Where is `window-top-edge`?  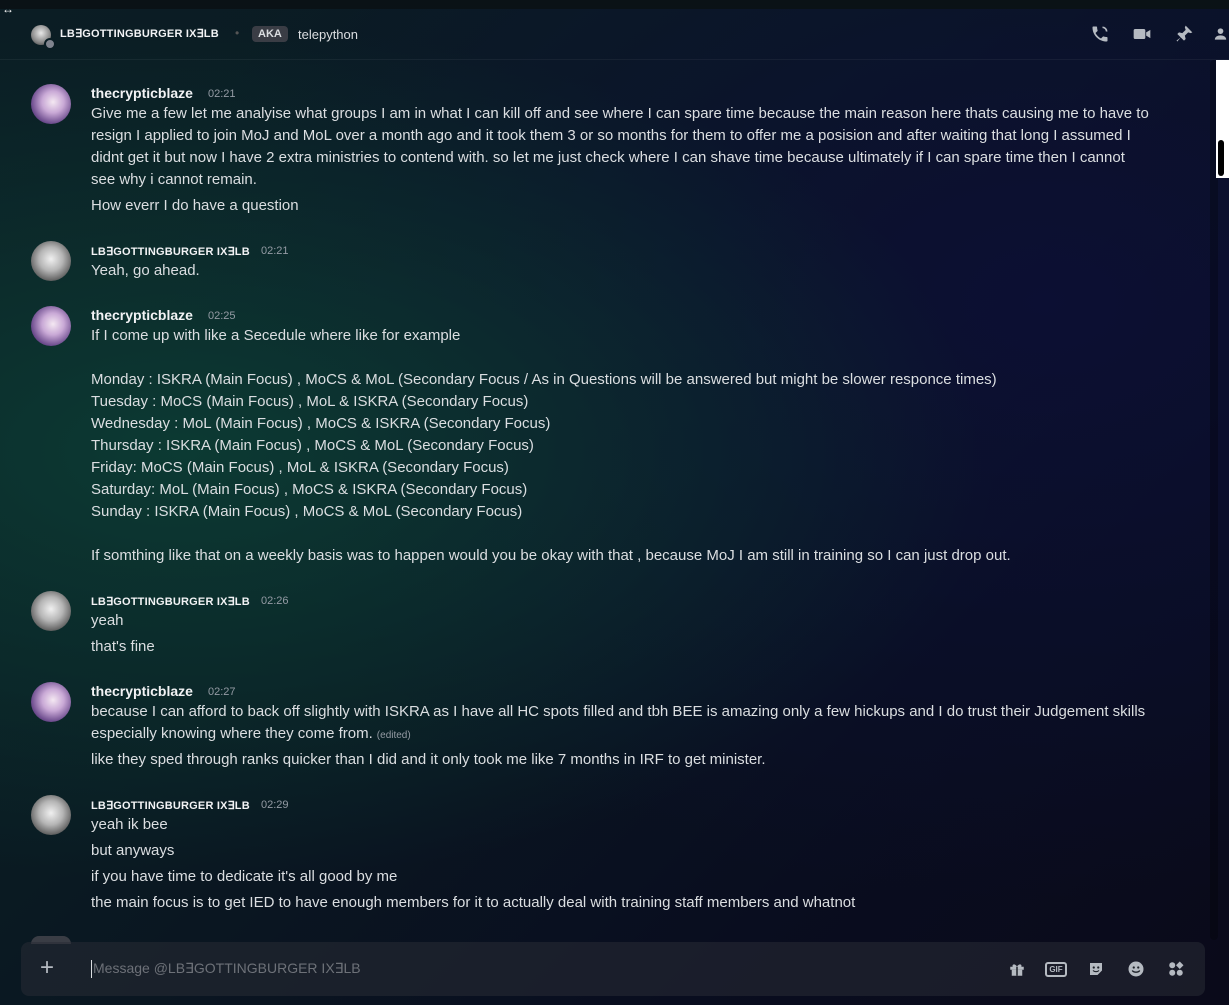 window-top-edge is located at coordinates (614, 4).